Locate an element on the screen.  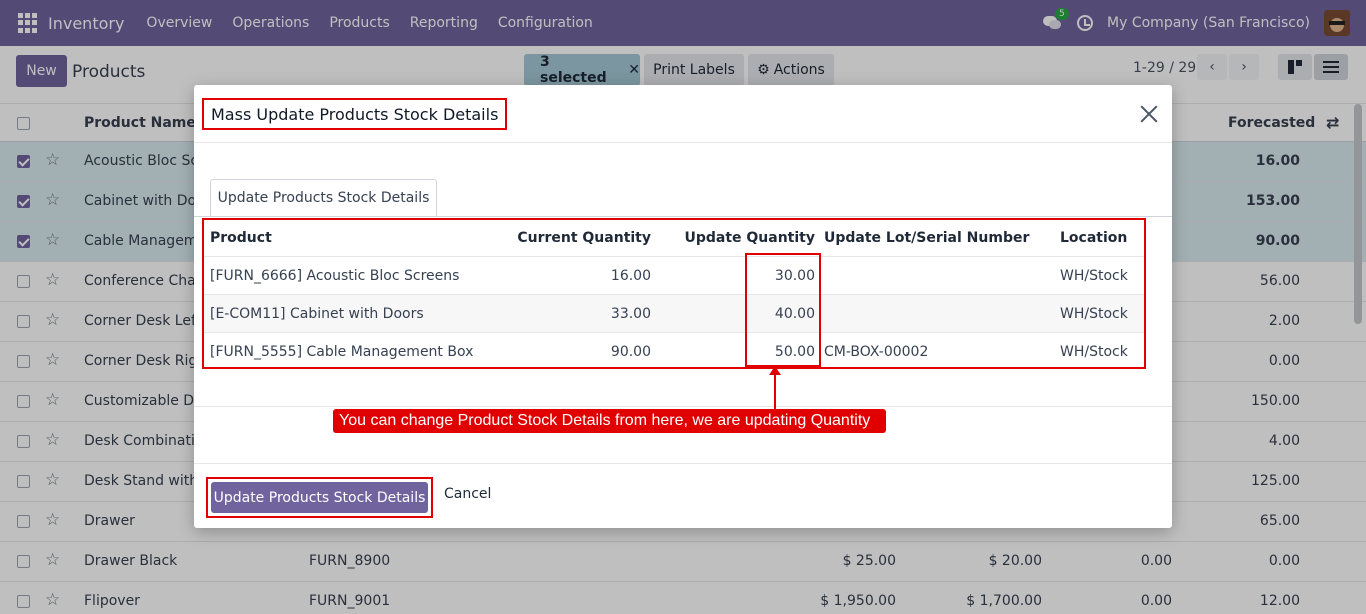
modal-footer: Update Products Stock Details Cancel is located at coordinates (683, 495).